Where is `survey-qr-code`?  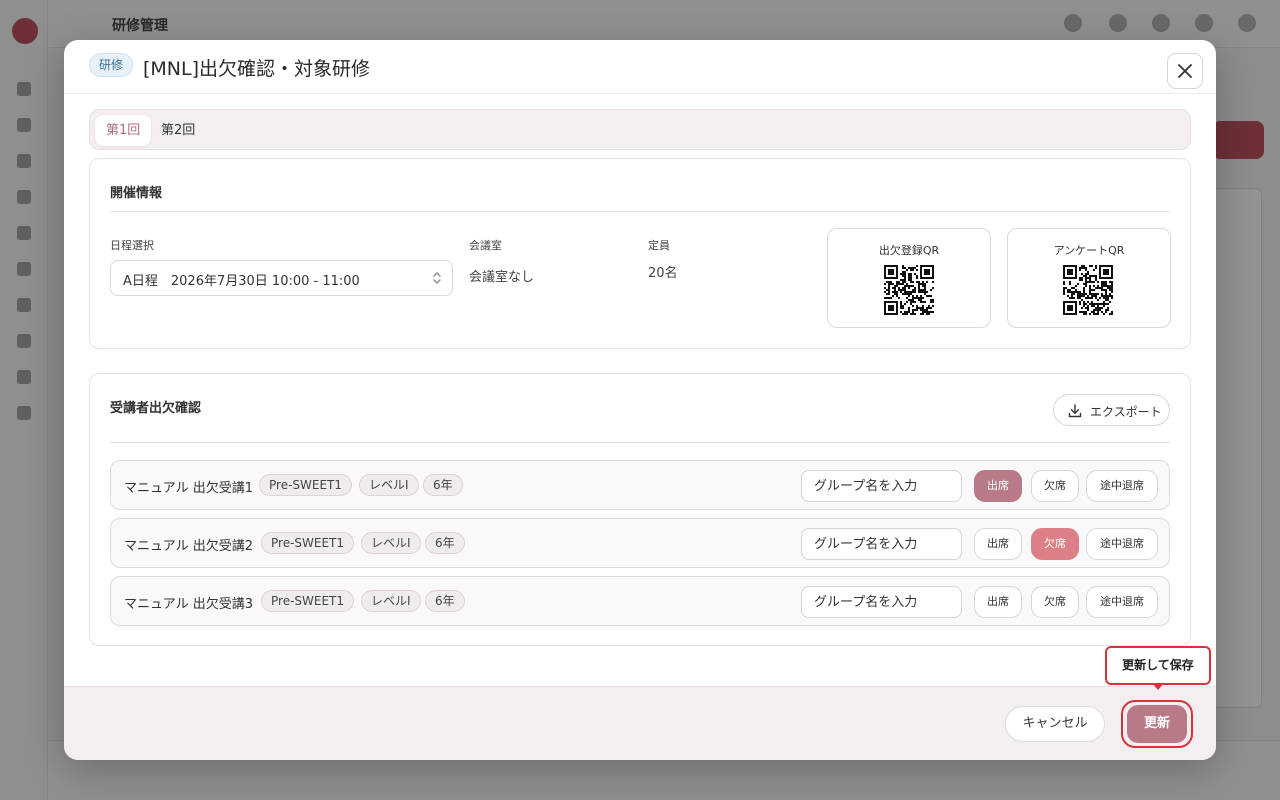
survey-qr-code is located at coordinates (1088, 290).